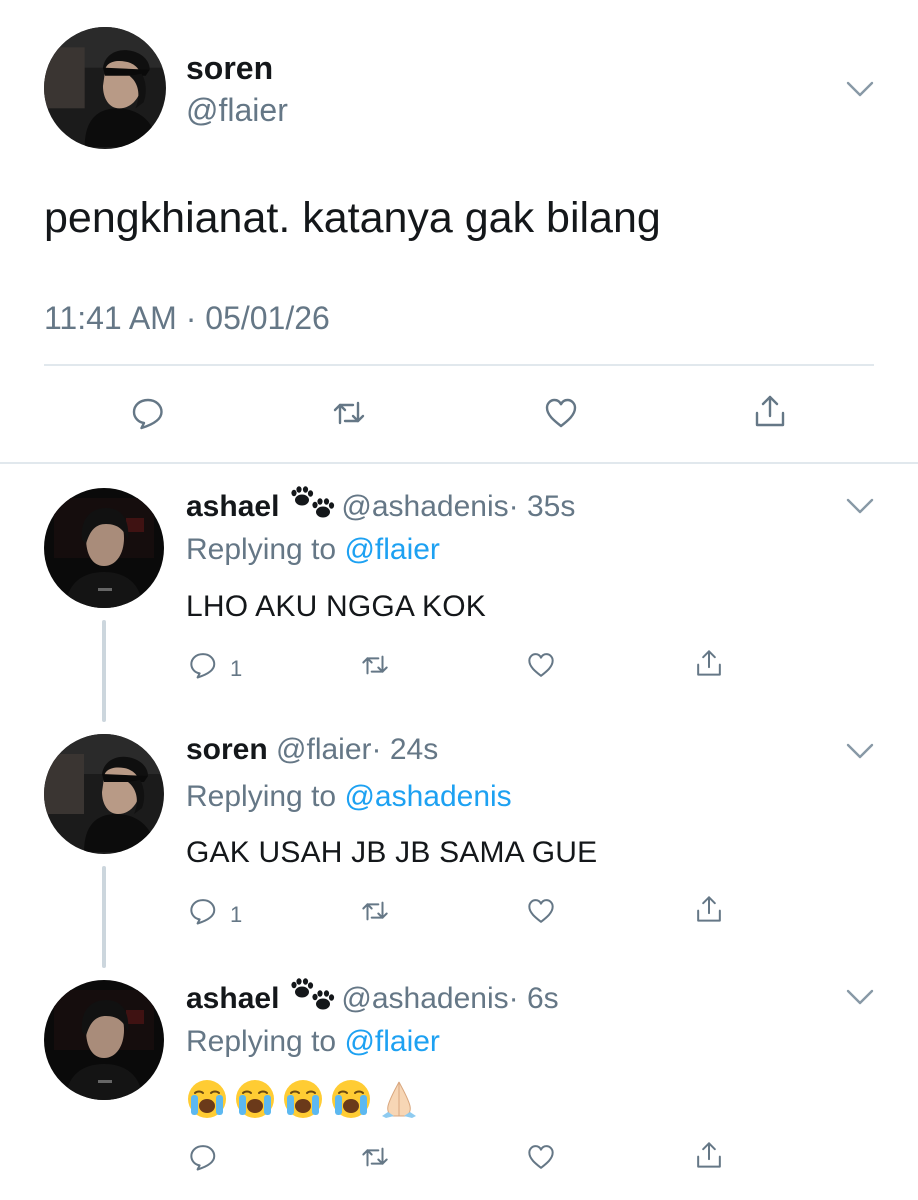 Image resolution: width=918 pixels, height=1200 pixels. Describe the element at coordinates (542, 506) in the screenshot. I see `reply-time: · 35s` at that location.